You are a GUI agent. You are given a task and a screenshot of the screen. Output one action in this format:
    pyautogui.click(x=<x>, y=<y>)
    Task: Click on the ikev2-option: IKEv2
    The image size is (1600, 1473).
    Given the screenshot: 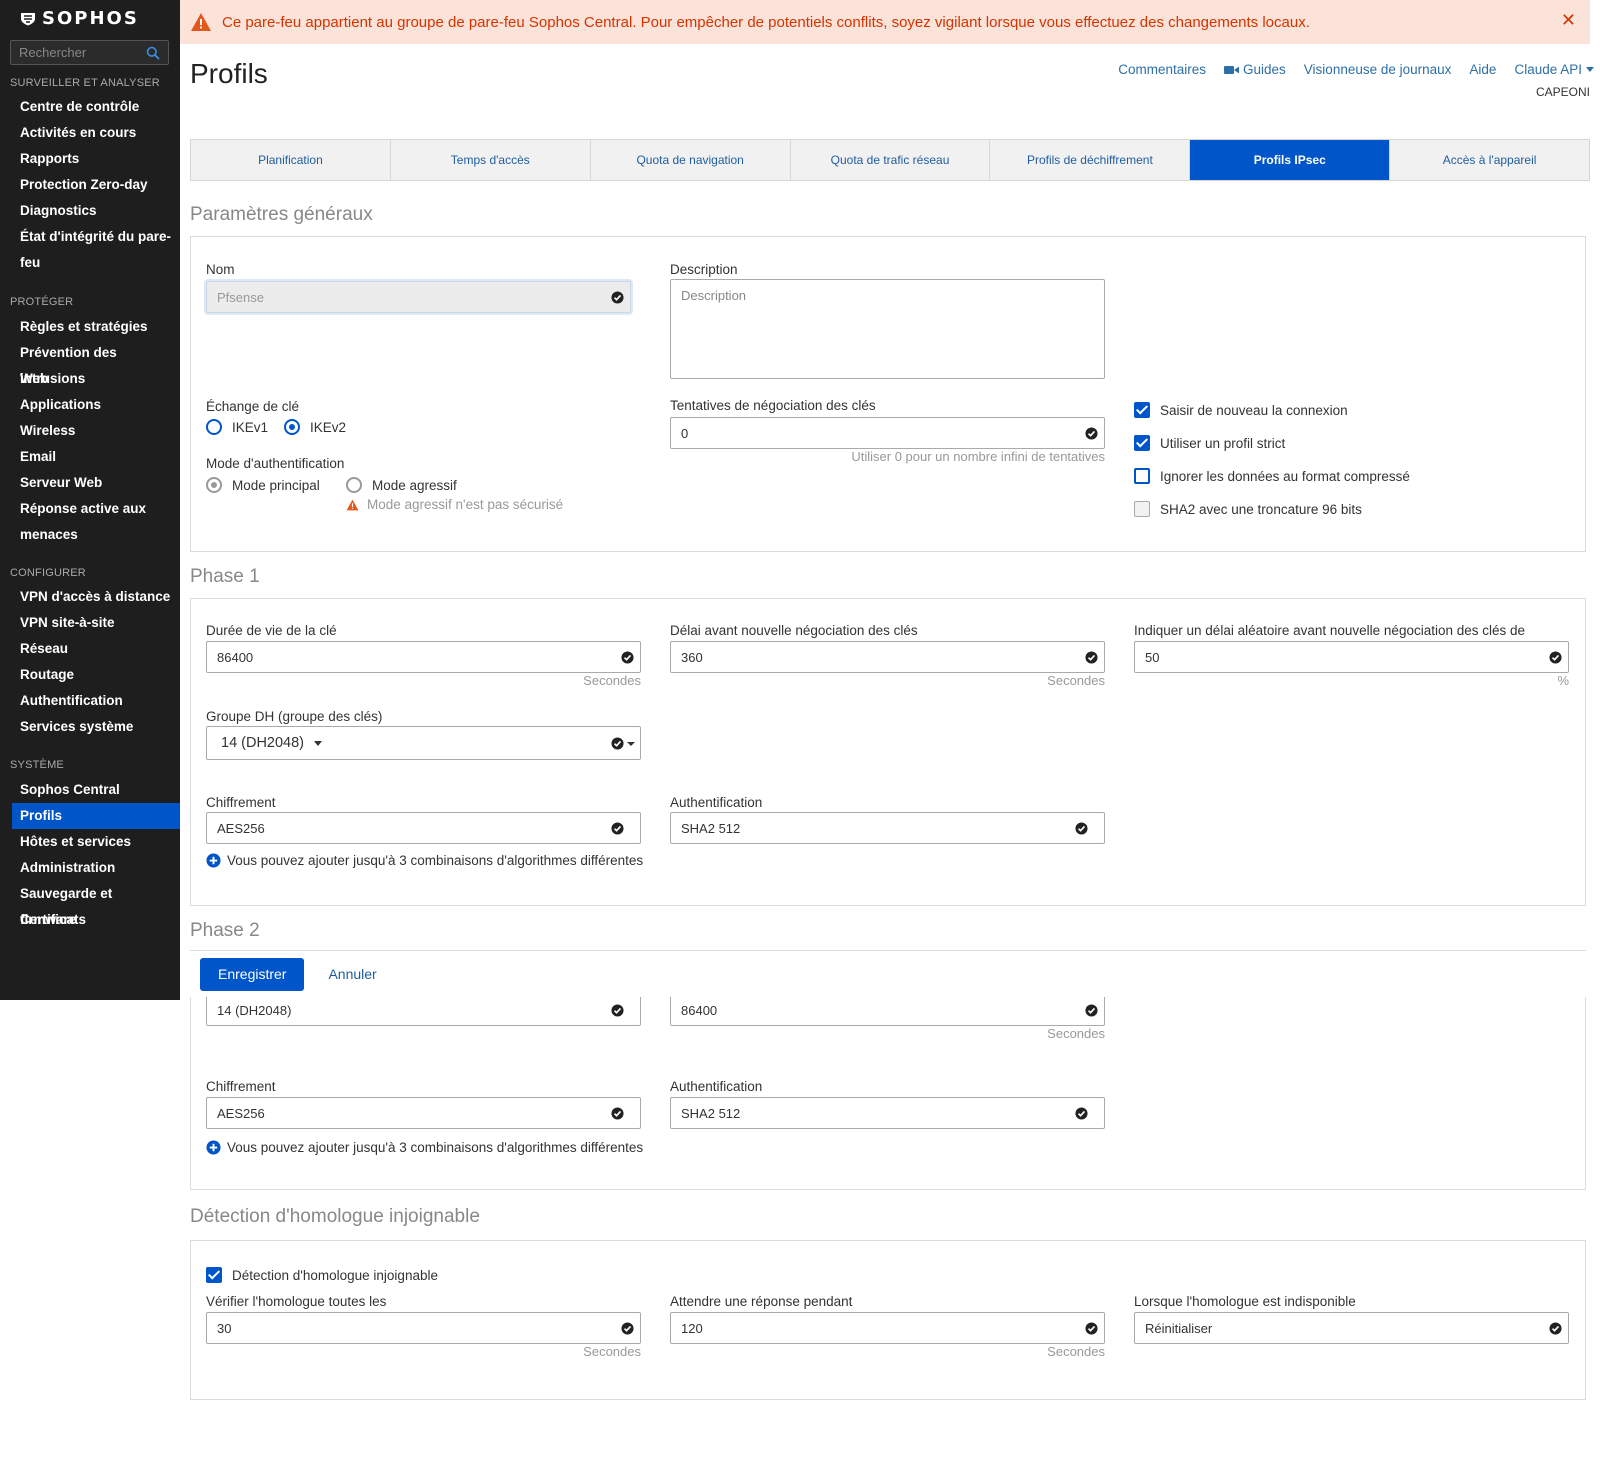 What is the action you would take?
    pyautogui.click(x=315, y=427)
    